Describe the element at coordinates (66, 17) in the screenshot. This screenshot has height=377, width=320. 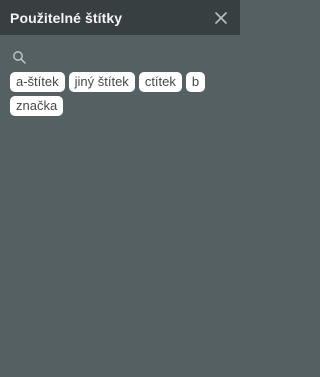
I see `panel-title: Použitelné štítky` at that location.